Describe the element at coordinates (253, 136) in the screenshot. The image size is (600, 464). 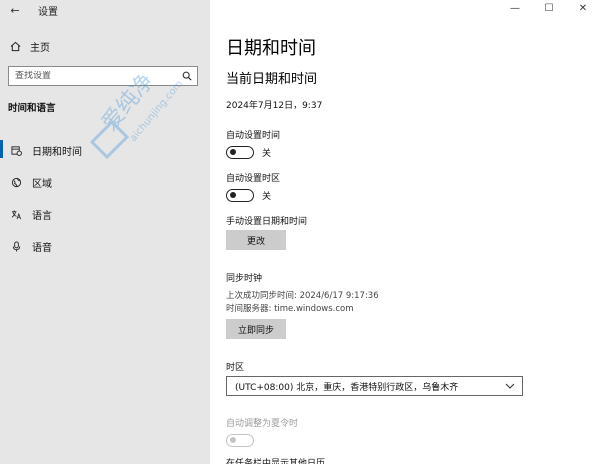
I see `auto-time-label: 自动设置时间` at that location.